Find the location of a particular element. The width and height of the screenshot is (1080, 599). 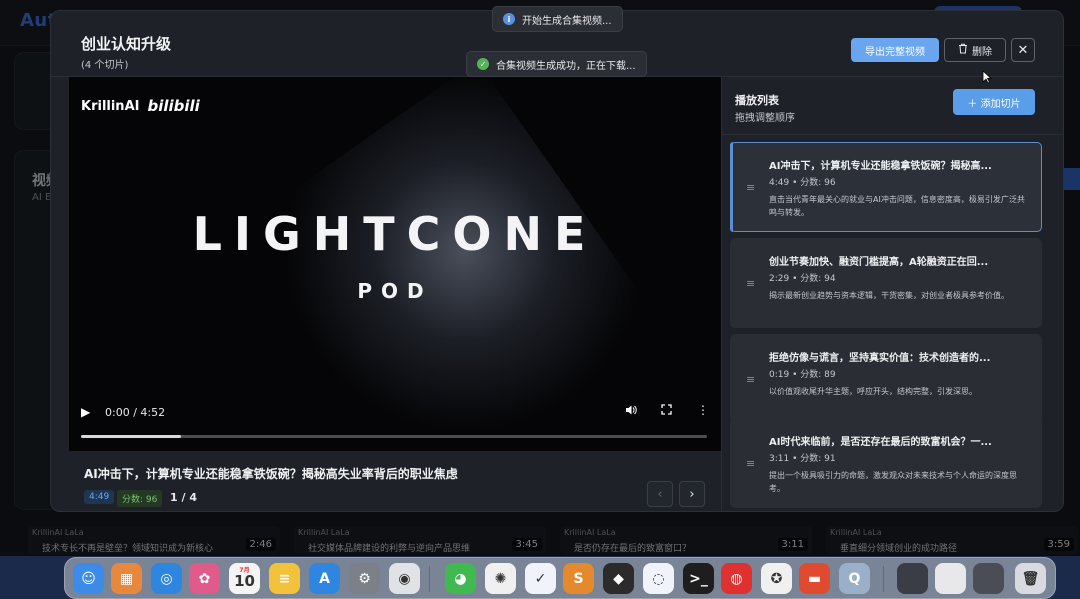

previous-clip-button: ‹ is located at coordinates (660, 494).